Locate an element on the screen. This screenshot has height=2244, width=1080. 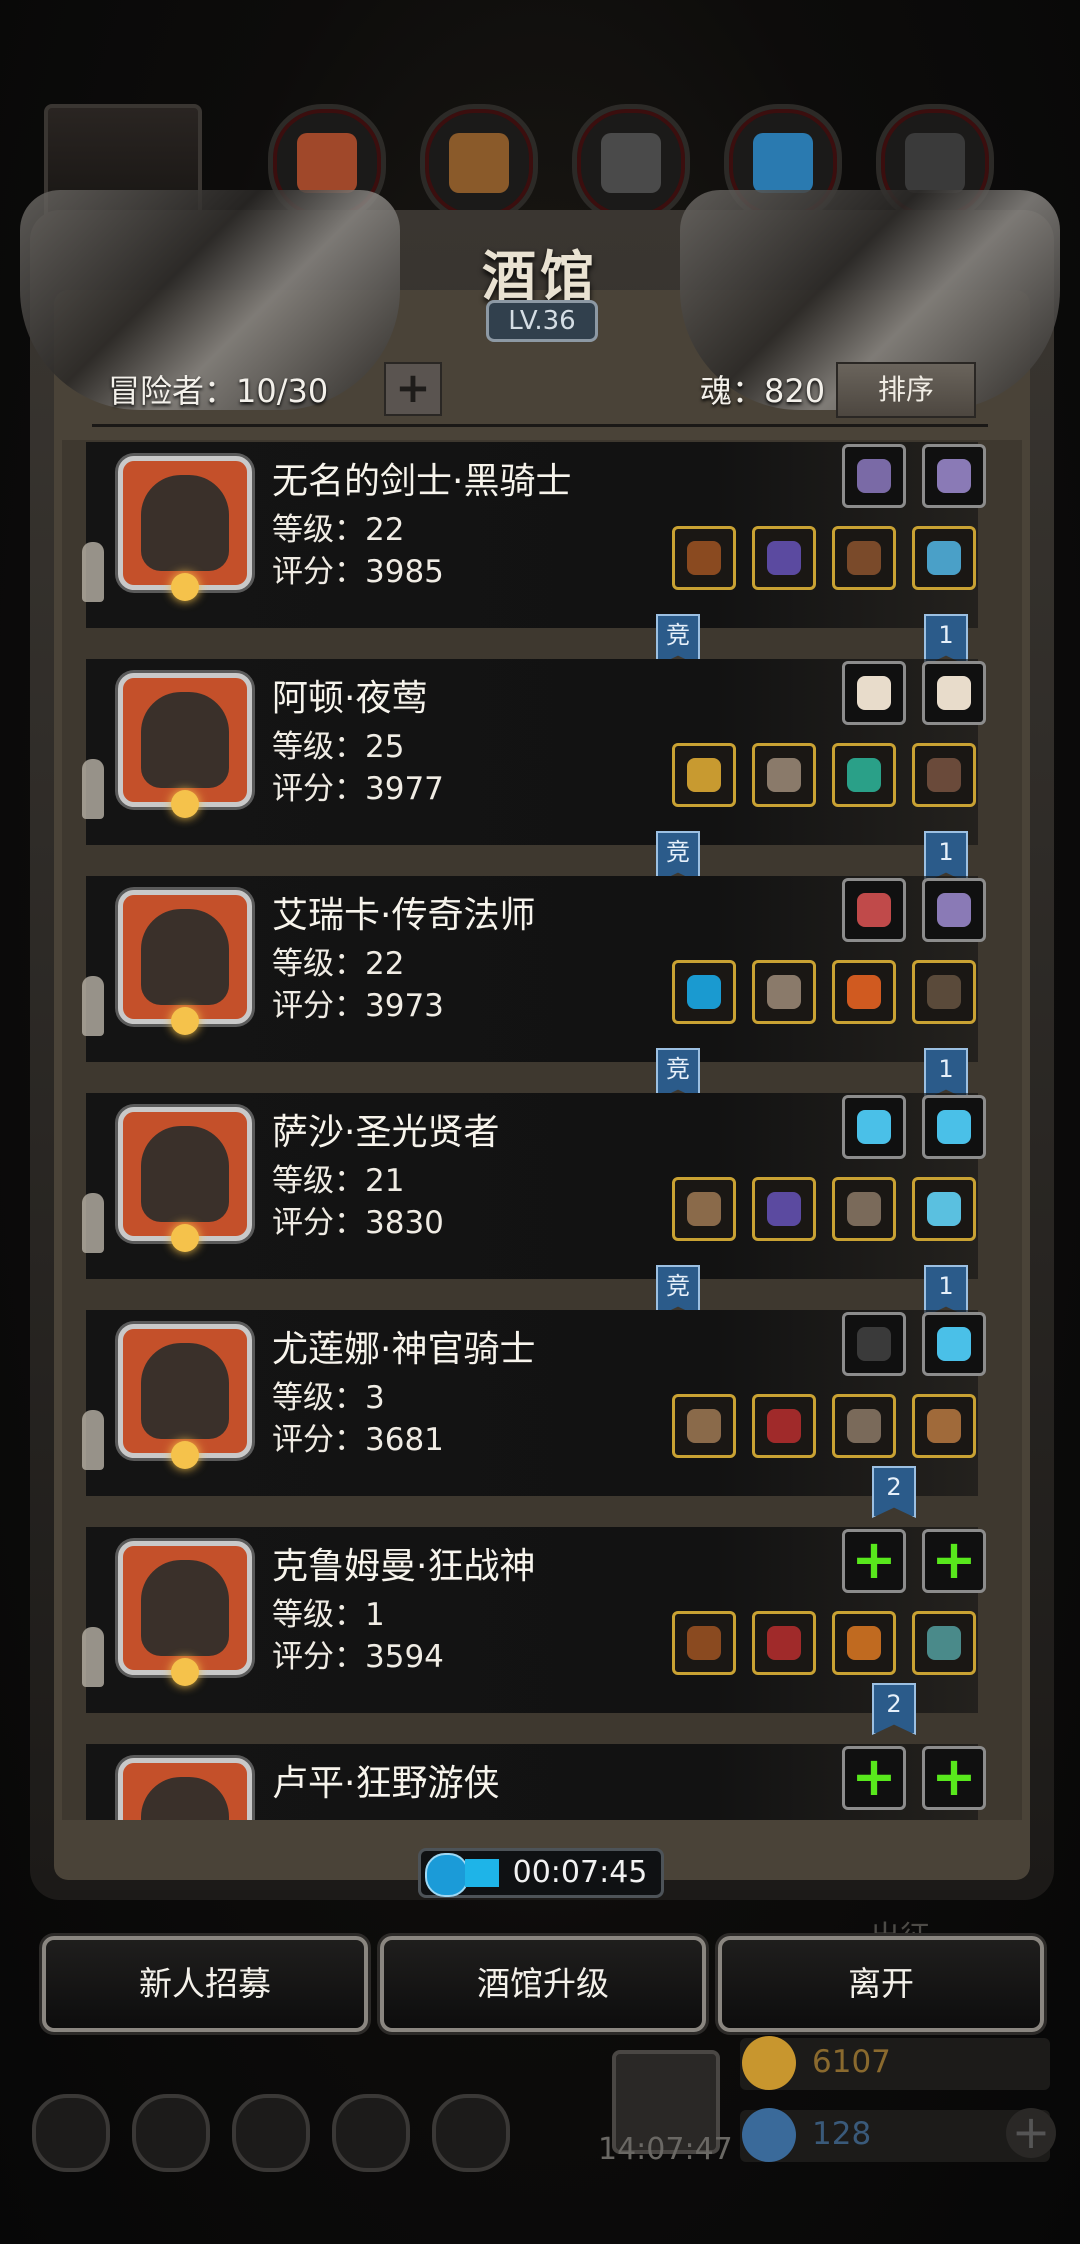
hero-name: 阿顿·夜莺 is located at coordinates (350, 698).